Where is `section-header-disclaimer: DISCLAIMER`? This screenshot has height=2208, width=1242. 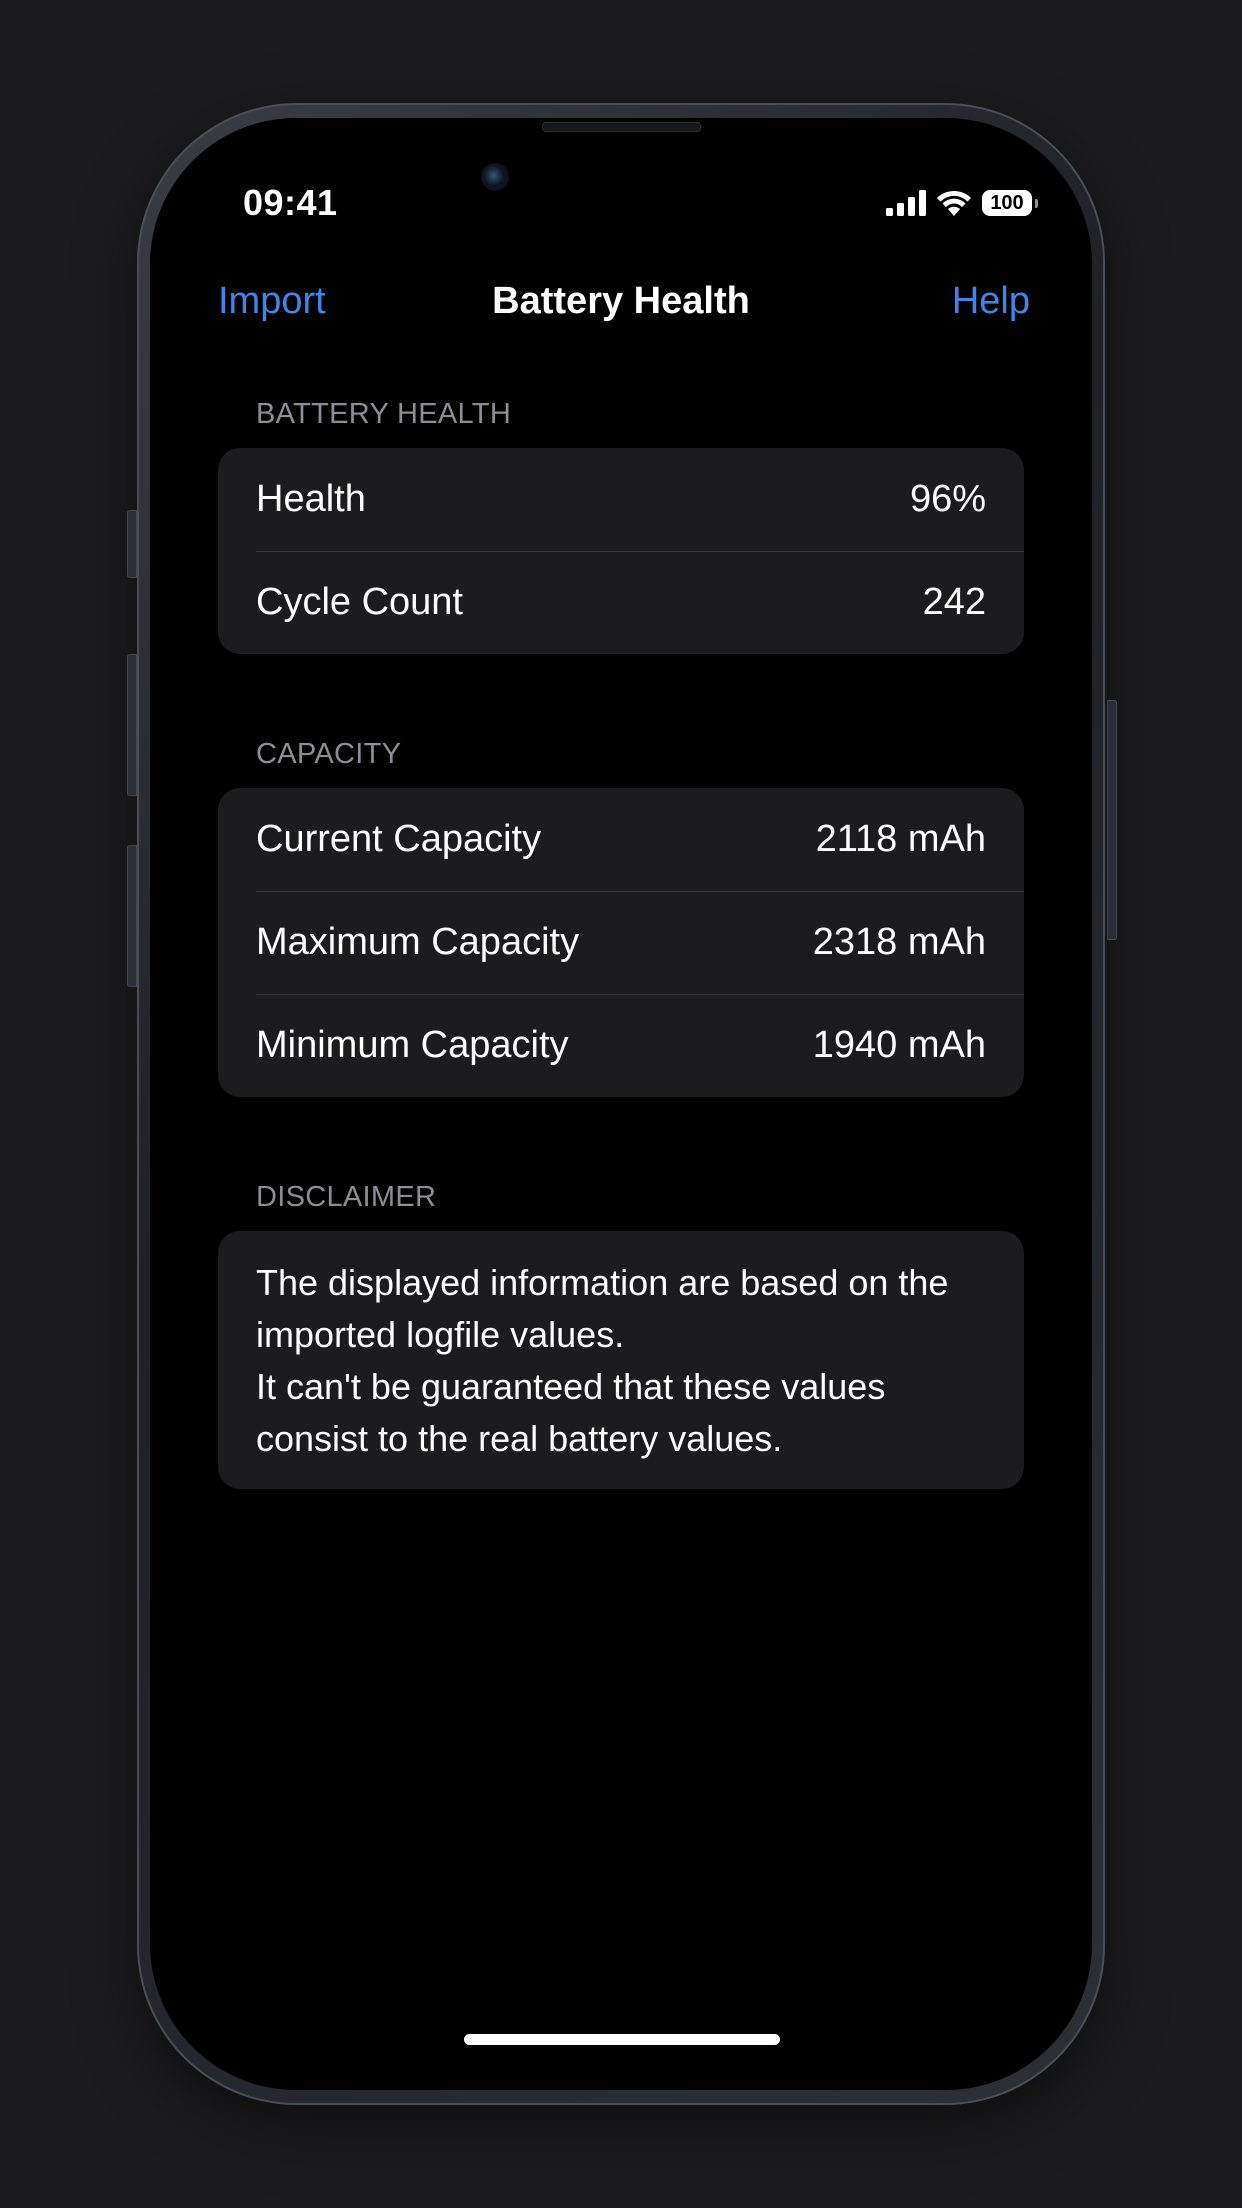
section-header-disclaimer: DISCLAIMER is located at coordinates (346, 1197).